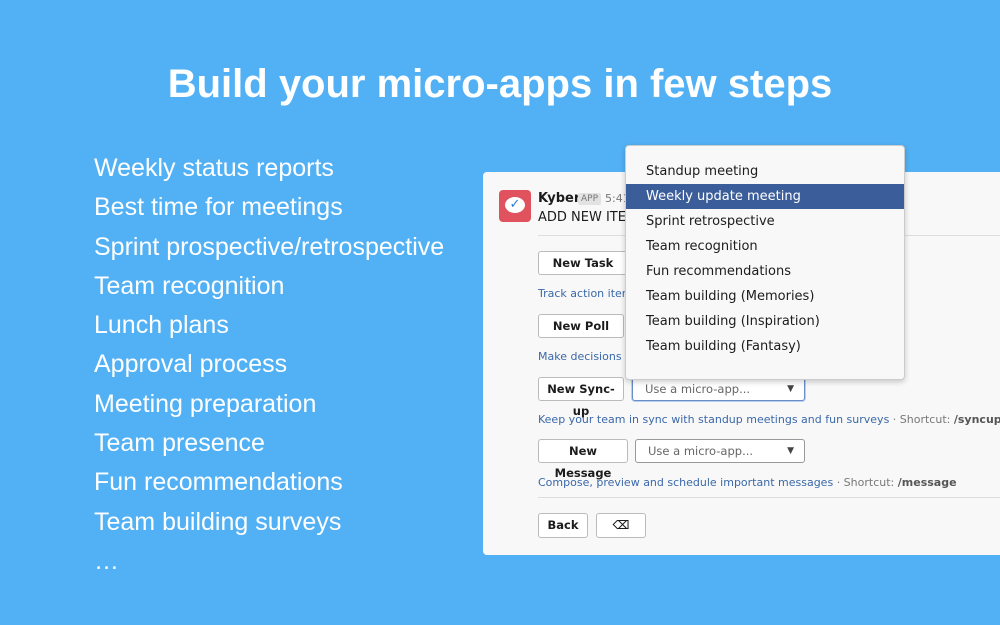 The image size is (1000, 625). What do you see at coordinates (583, 459) in the screenshot?
I see `new-message-button: New Message` at bounding box center [583, 459].